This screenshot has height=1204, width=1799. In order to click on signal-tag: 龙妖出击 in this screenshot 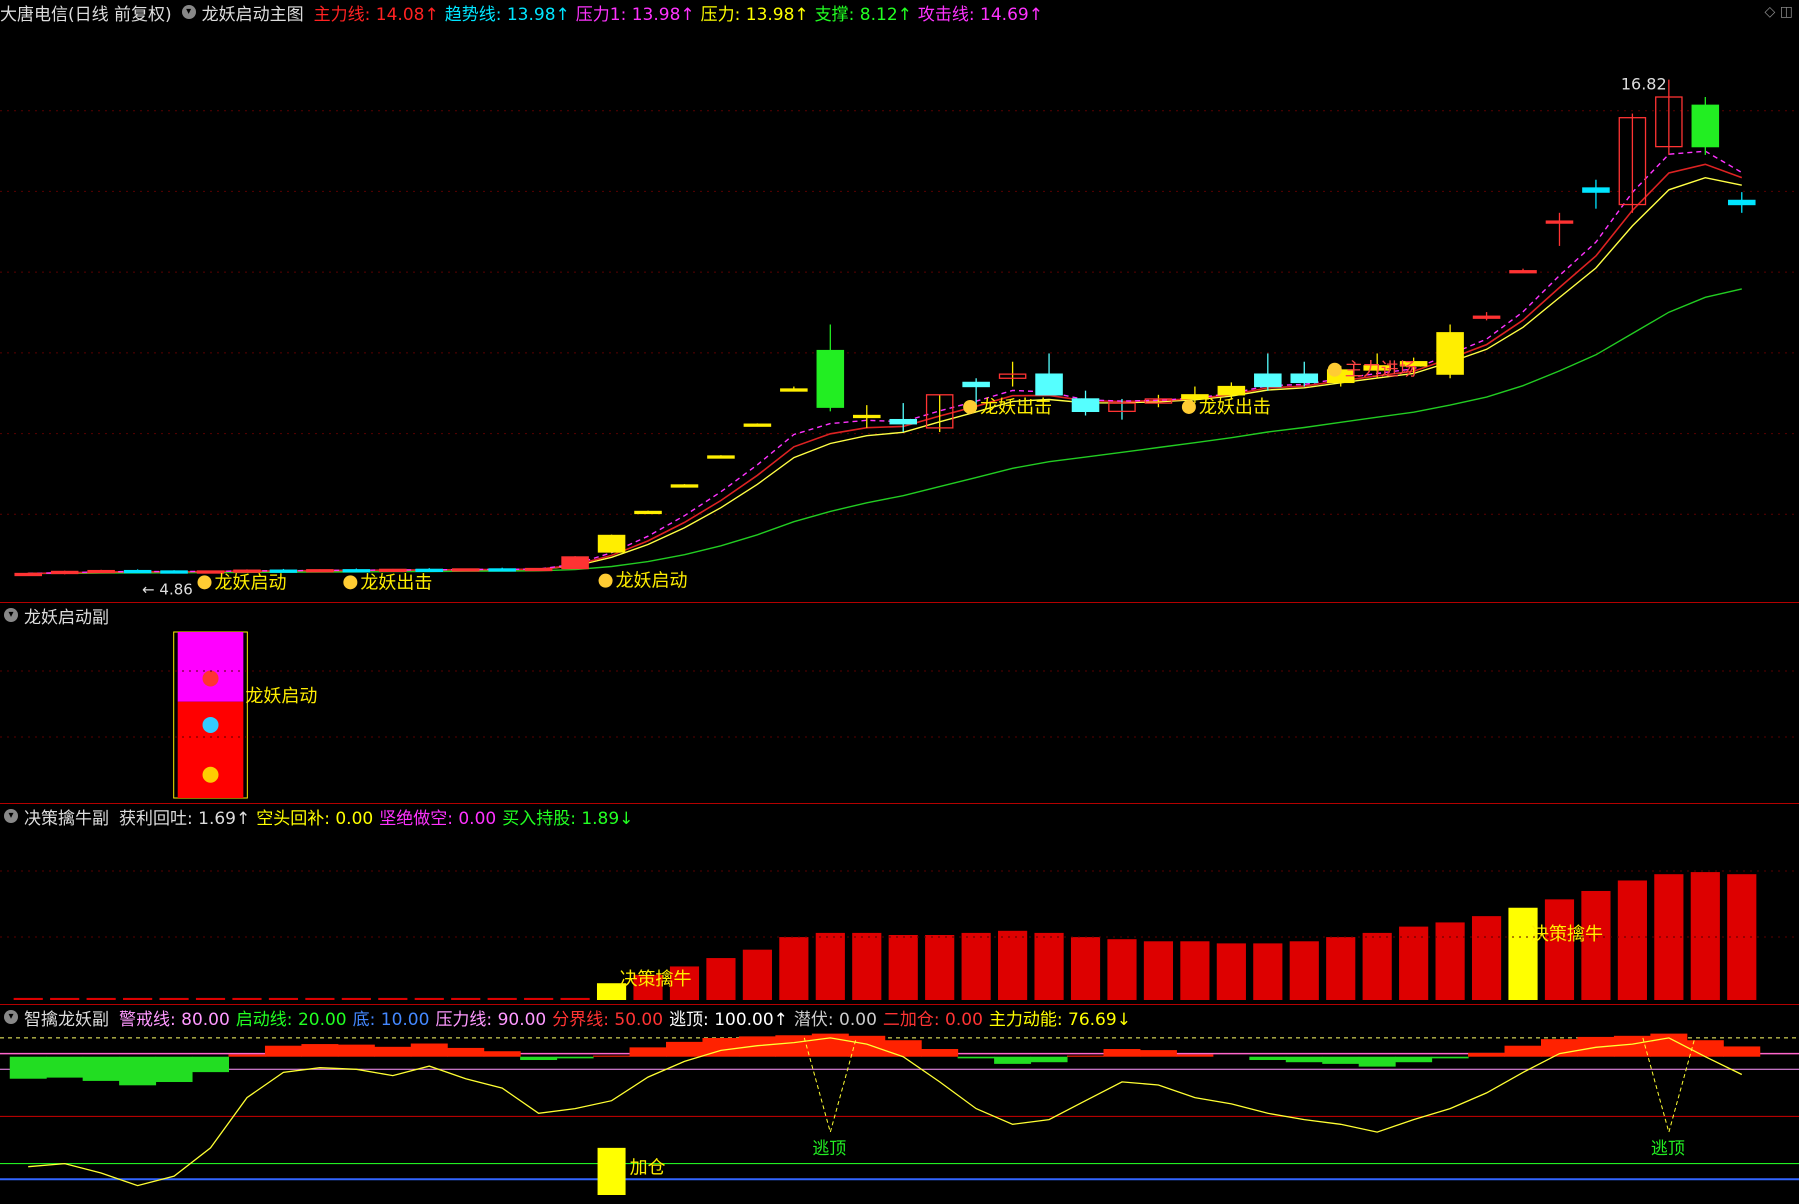, I will do `click(1016, 407)`.